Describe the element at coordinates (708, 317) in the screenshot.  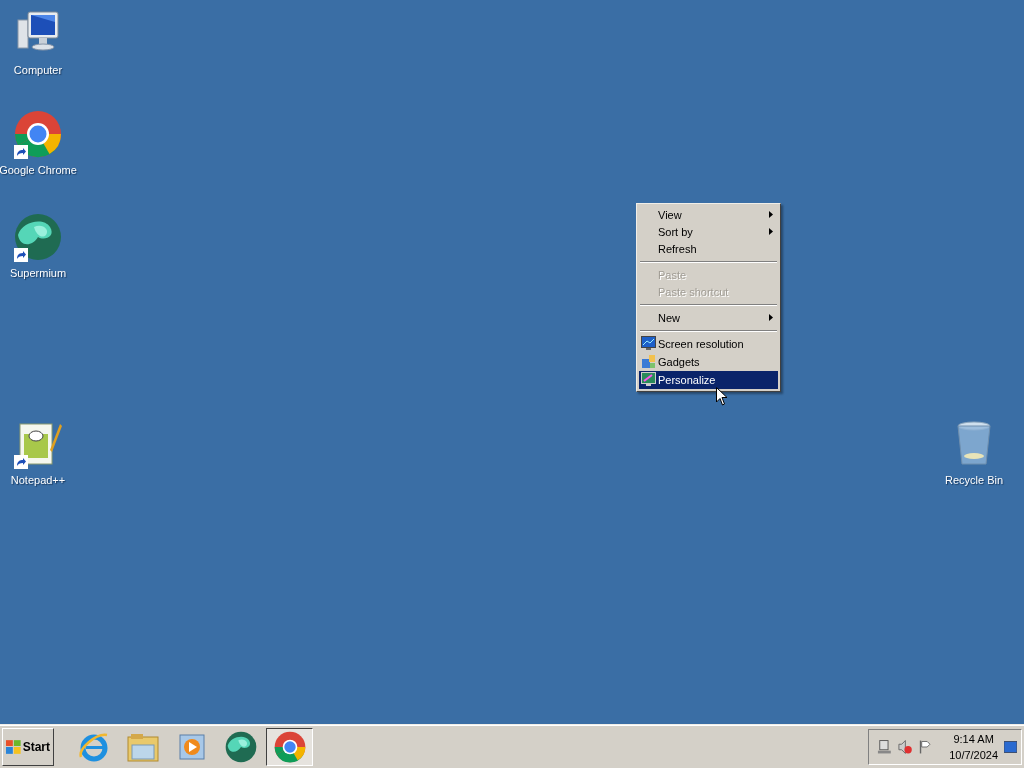
I see `menu-item: New` at that location.